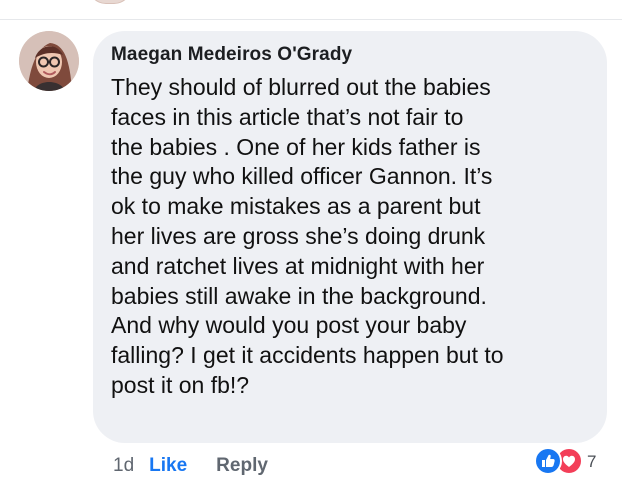 The image size is (622, 498). Describe the element at coordinates (296, 146) in the screenshot. I see `comment-text-line: the babies . One of her kids father is` at that location.